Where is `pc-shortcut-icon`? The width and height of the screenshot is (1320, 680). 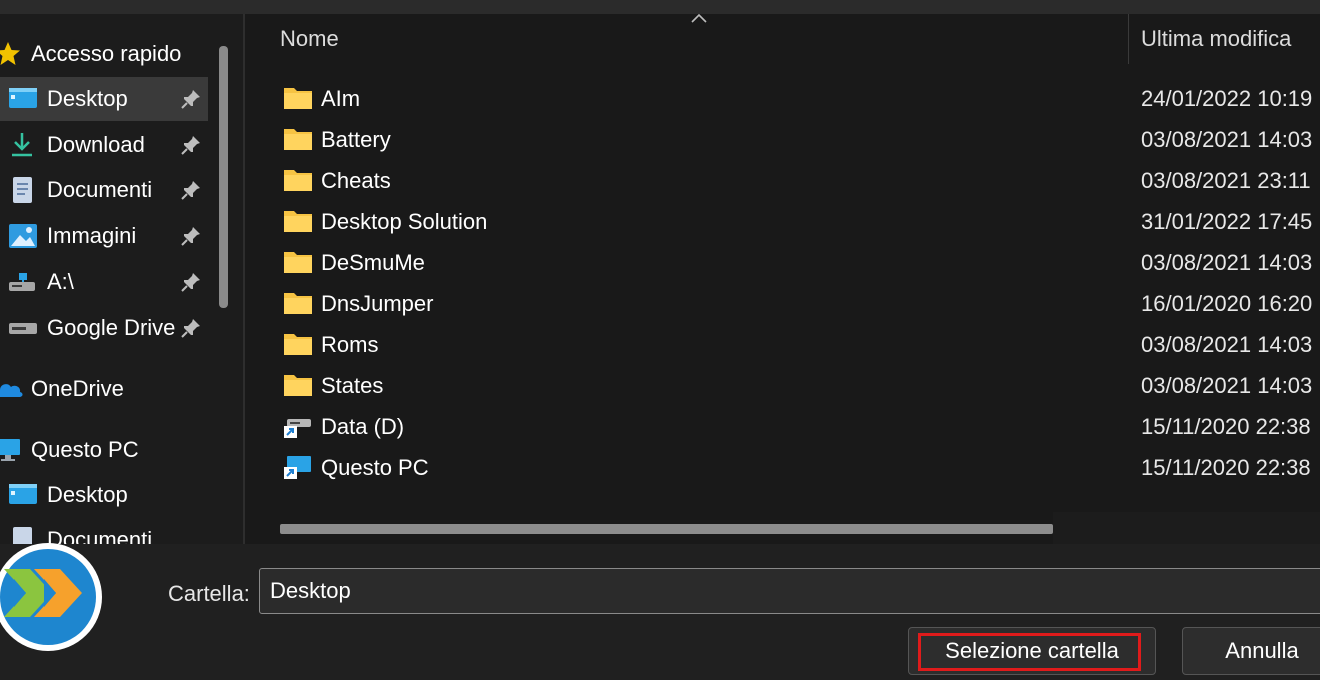
pc-shortcut-icon is located at coordinates (297, 467).